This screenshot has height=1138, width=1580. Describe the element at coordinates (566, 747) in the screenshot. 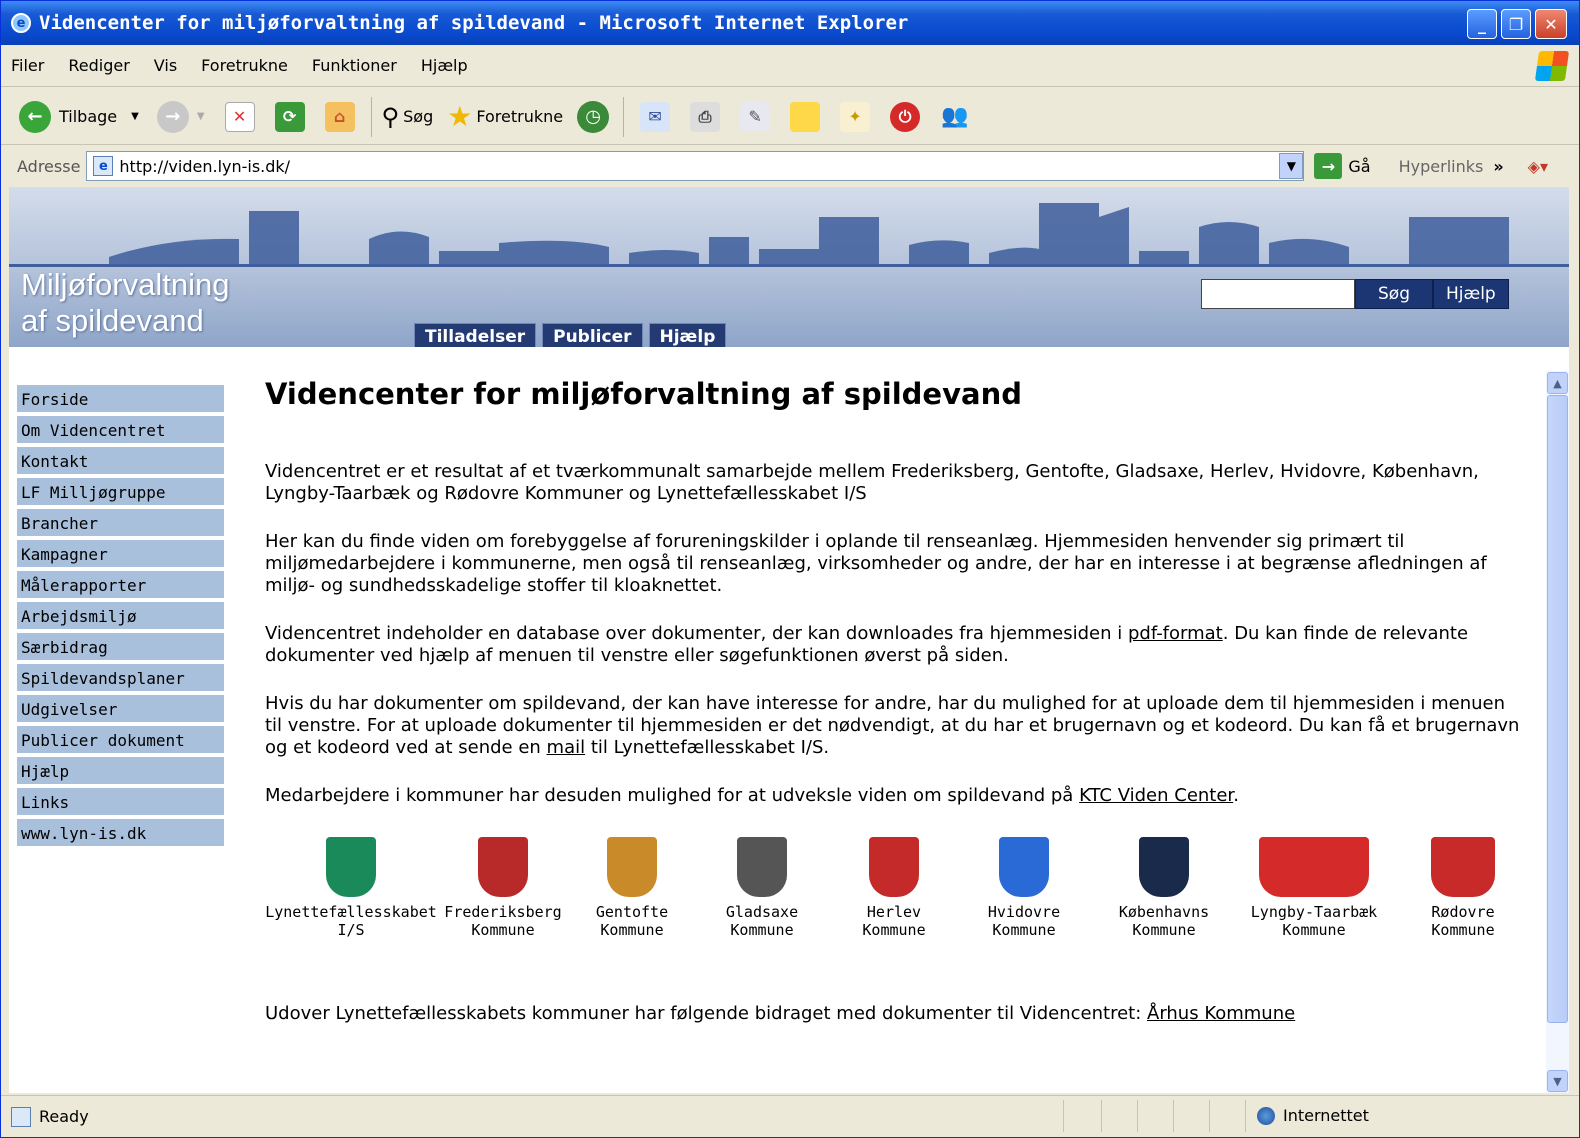

I see `mail-link: mail` at that location.